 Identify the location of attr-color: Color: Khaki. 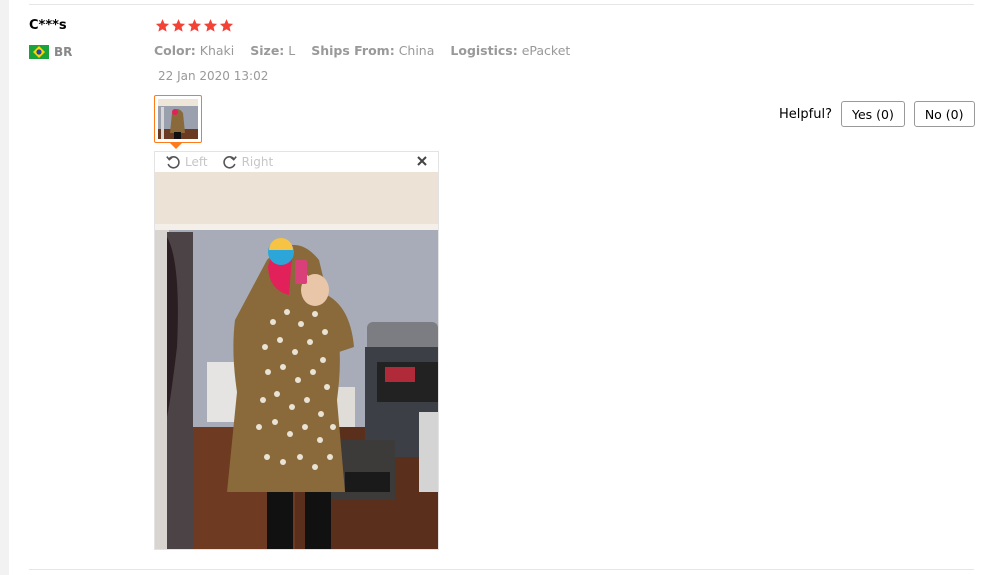
(194, 50).